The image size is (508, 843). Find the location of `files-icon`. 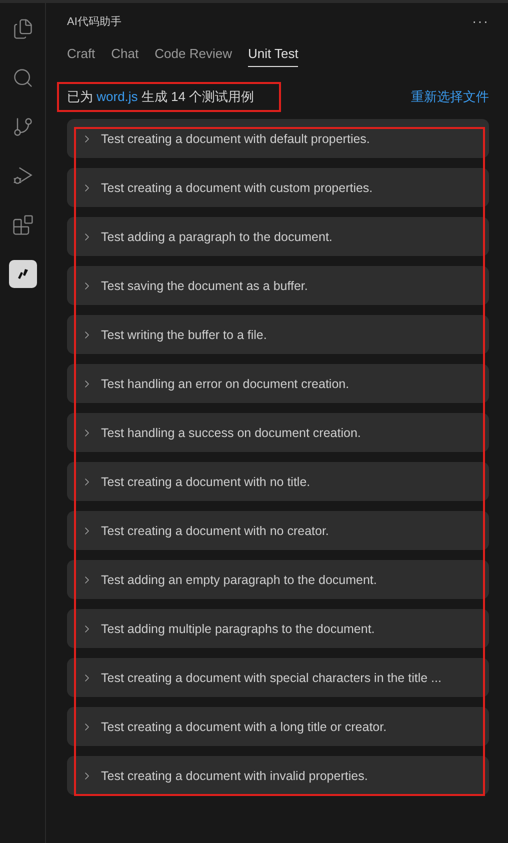

files-icon is located at coordinates (23, 29).